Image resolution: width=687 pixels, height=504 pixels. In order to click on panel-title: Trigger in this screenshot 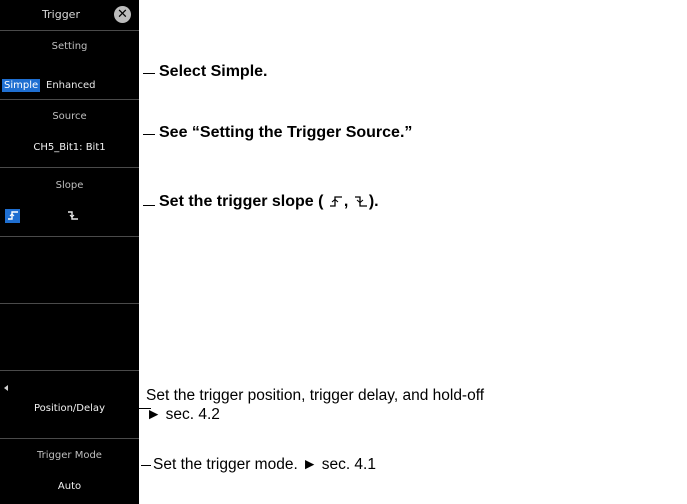, I will do `click(61, 14)`.